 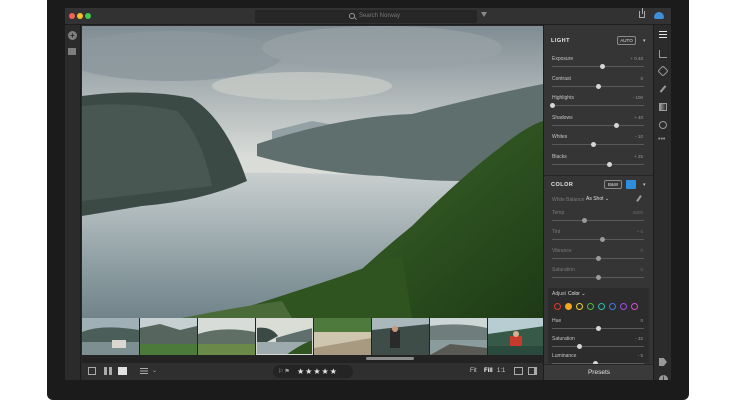 What do you see at coordinates (80, 16) in the screenshot?
I see `minimize-window-button` at bounding box center [80, 16].